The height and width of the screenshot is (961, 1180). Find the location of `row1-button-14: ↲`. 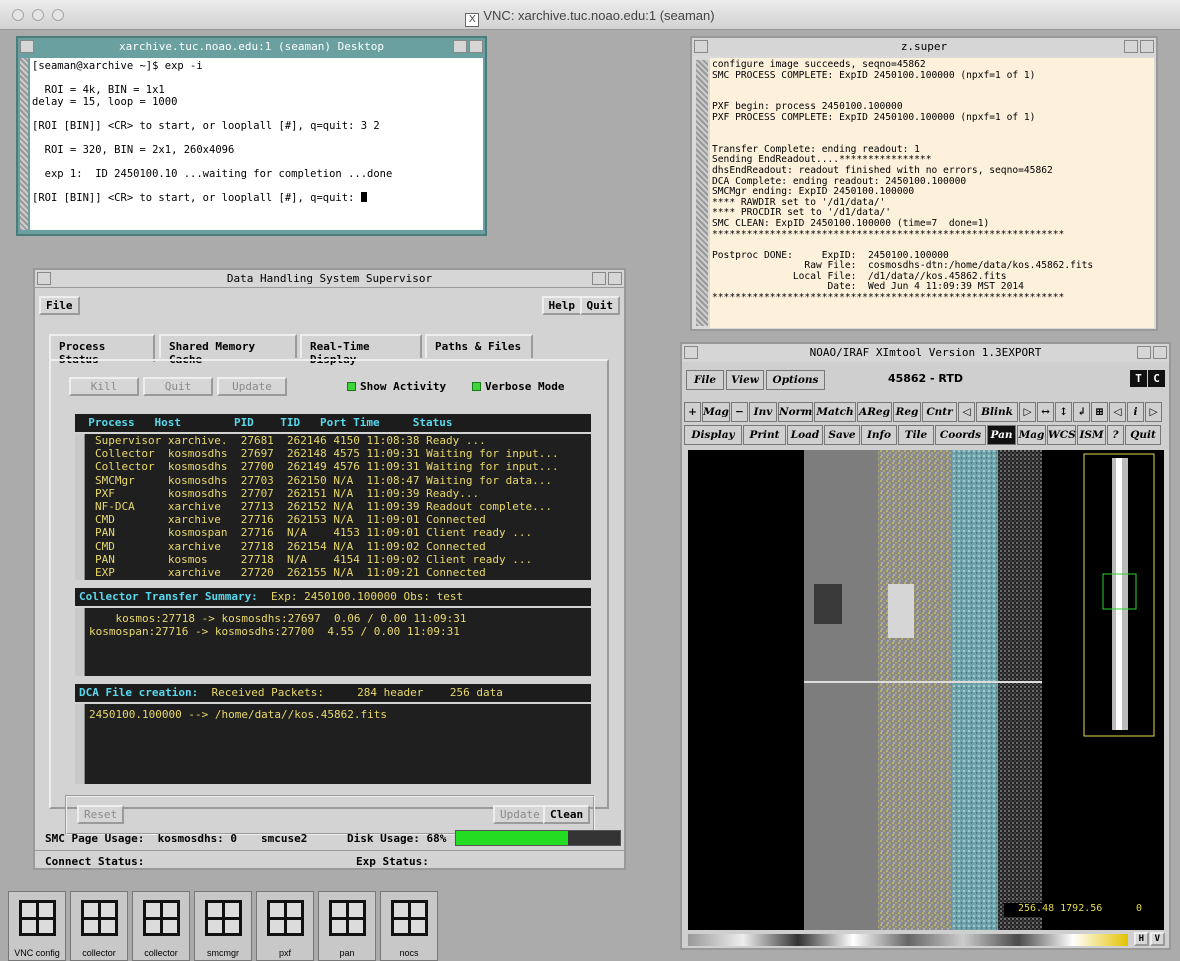

row1-button-14: ↲ is located at coordinates (1081, 412).